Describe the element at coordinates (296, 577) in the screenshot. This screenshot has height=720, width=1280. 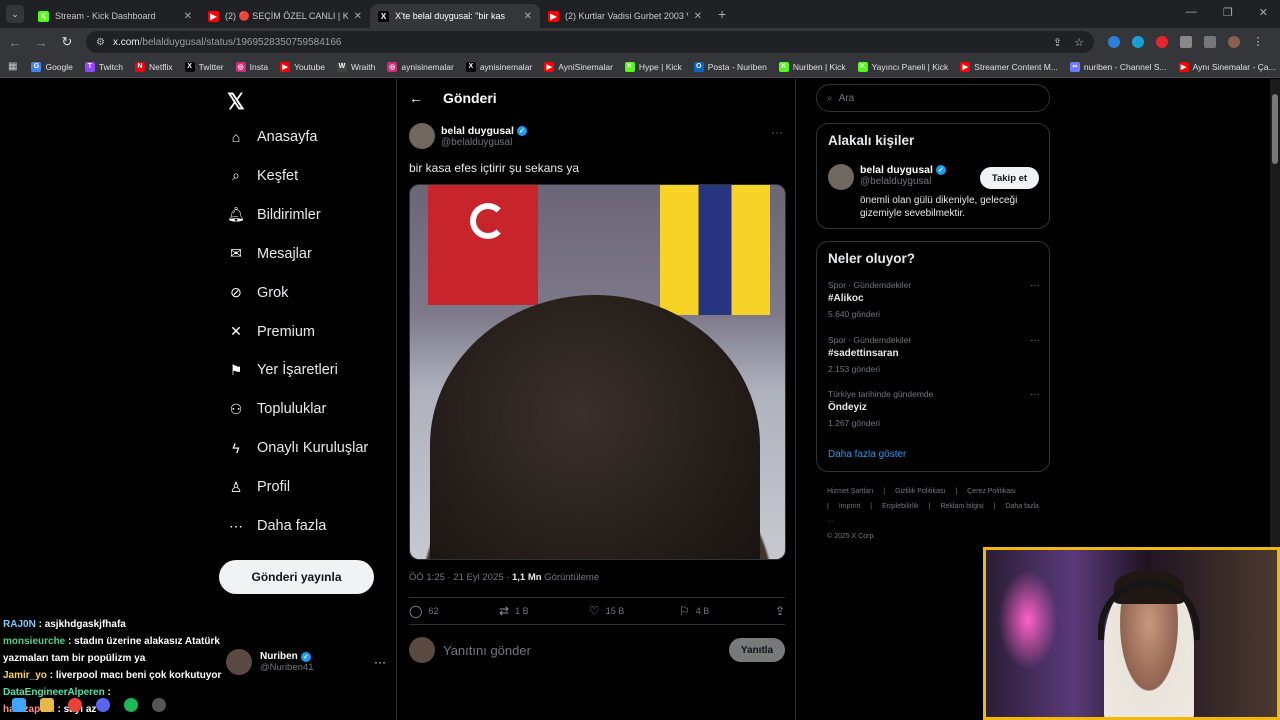
I see `post-button: Gönderi yayınla` at that location.